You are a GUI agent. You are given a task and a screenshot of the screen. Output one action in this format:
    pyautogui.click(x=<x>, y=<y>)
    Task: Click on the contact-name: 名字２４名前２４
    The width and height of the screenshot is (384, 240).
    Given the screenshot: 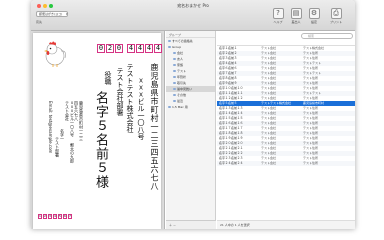 What is the action you would take?
    pyautogui.click(x=231, y=163)
    